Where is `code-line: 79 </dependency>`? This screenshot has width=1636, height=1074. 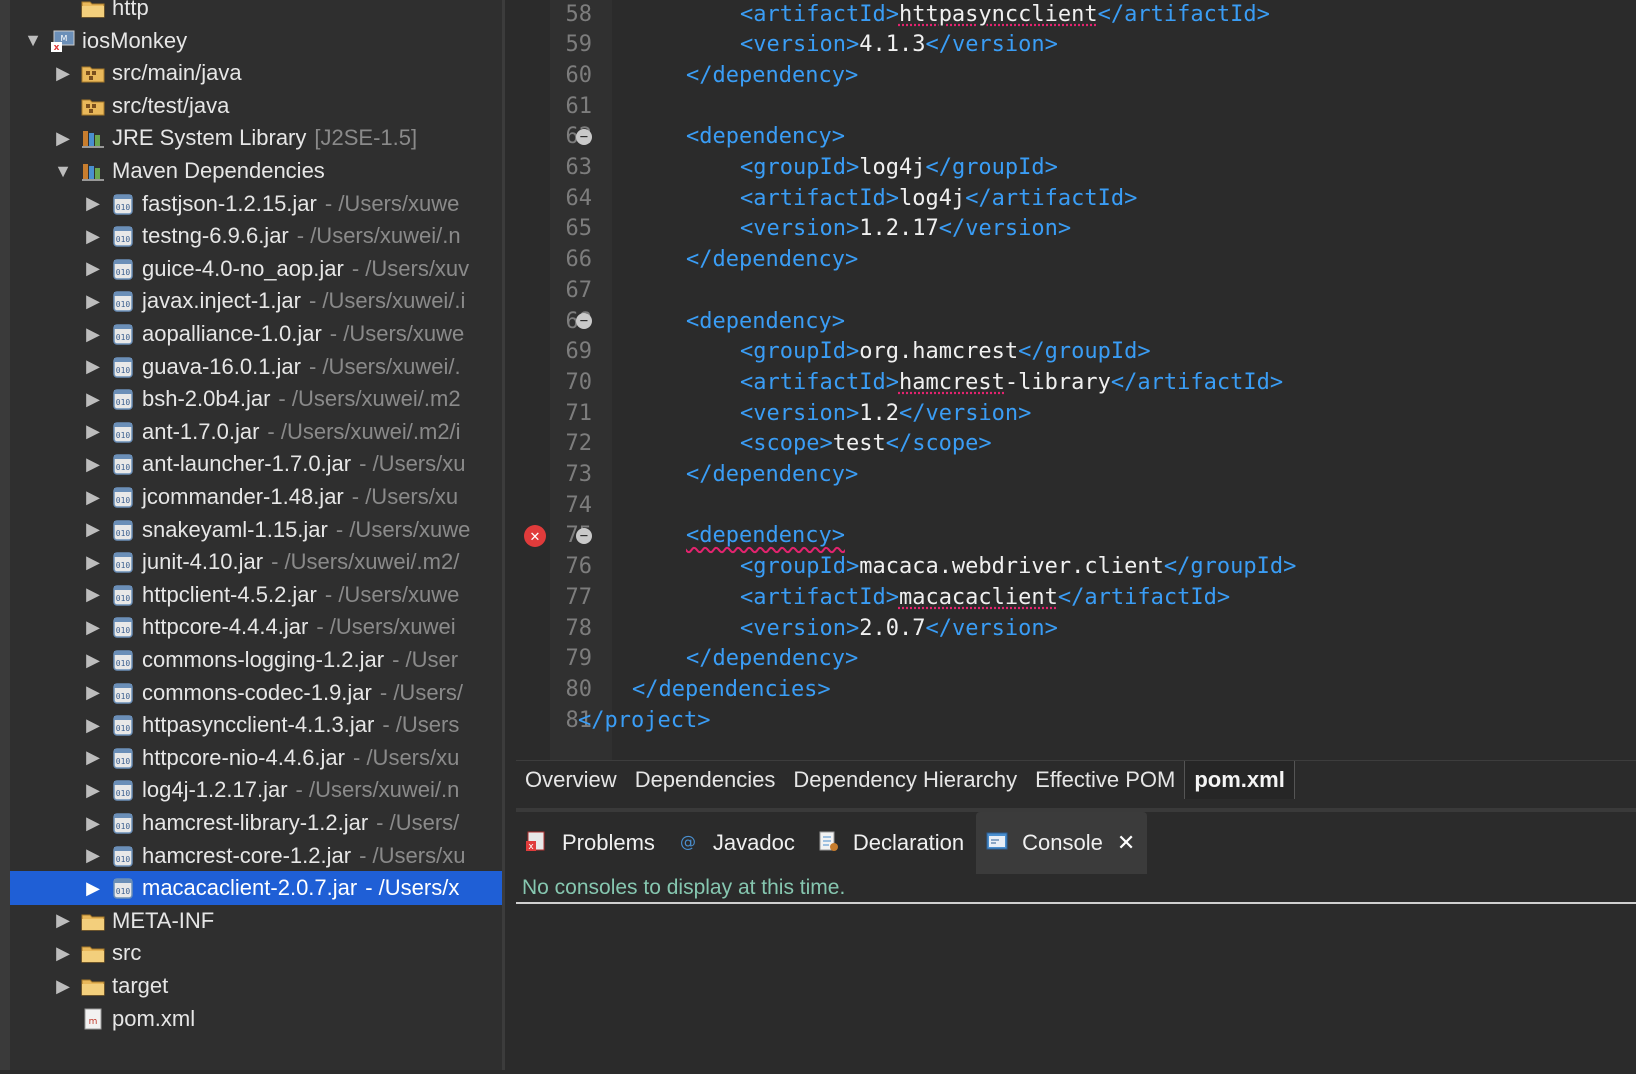 code-line: 79 </dependency> is located at coordinates (1076, 659).